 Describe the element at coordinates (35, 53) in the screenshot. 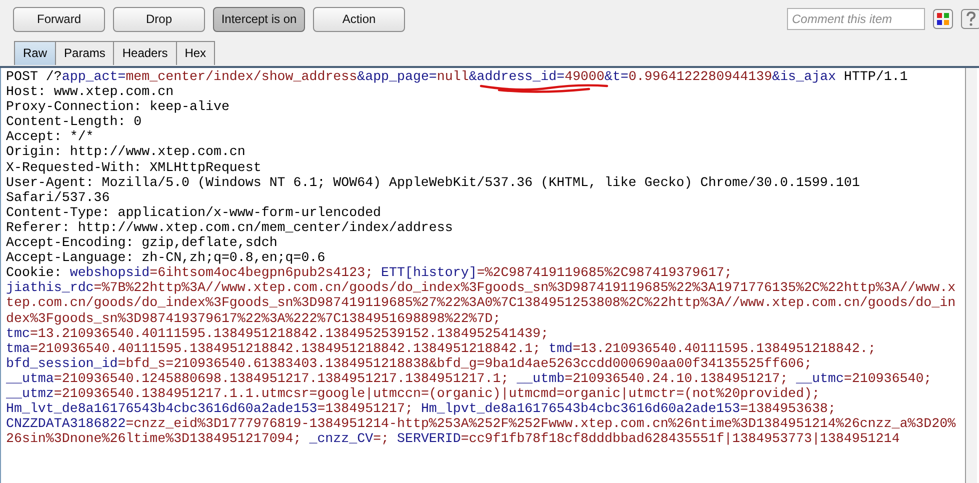

I see `tab: Raw` at that location.